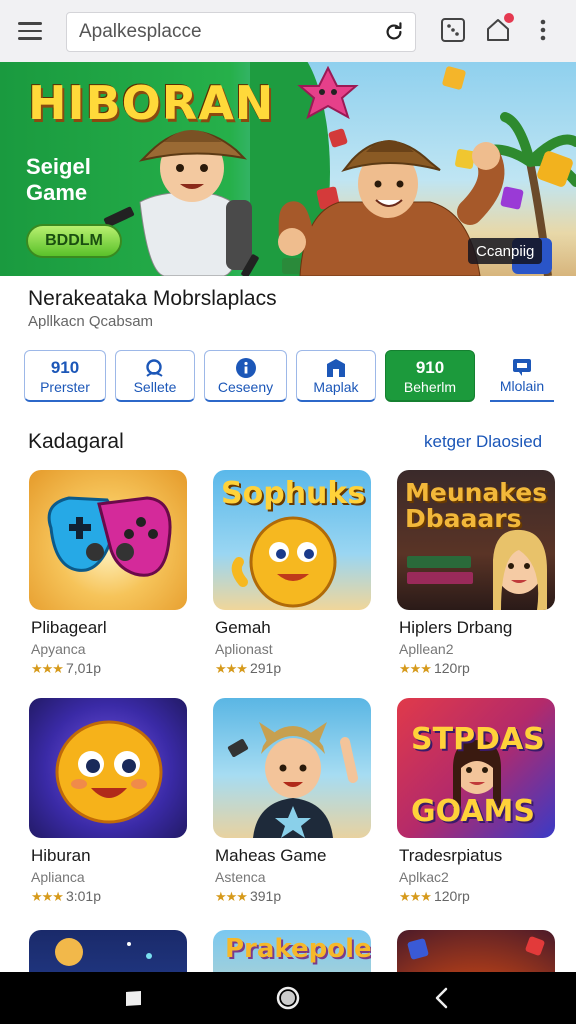 The image size is (576, 1024). Describe the element at coordinates (152, 298) in the screenshot. I see `page-title: Nerakeataka Mobrslaplacs` at that location.